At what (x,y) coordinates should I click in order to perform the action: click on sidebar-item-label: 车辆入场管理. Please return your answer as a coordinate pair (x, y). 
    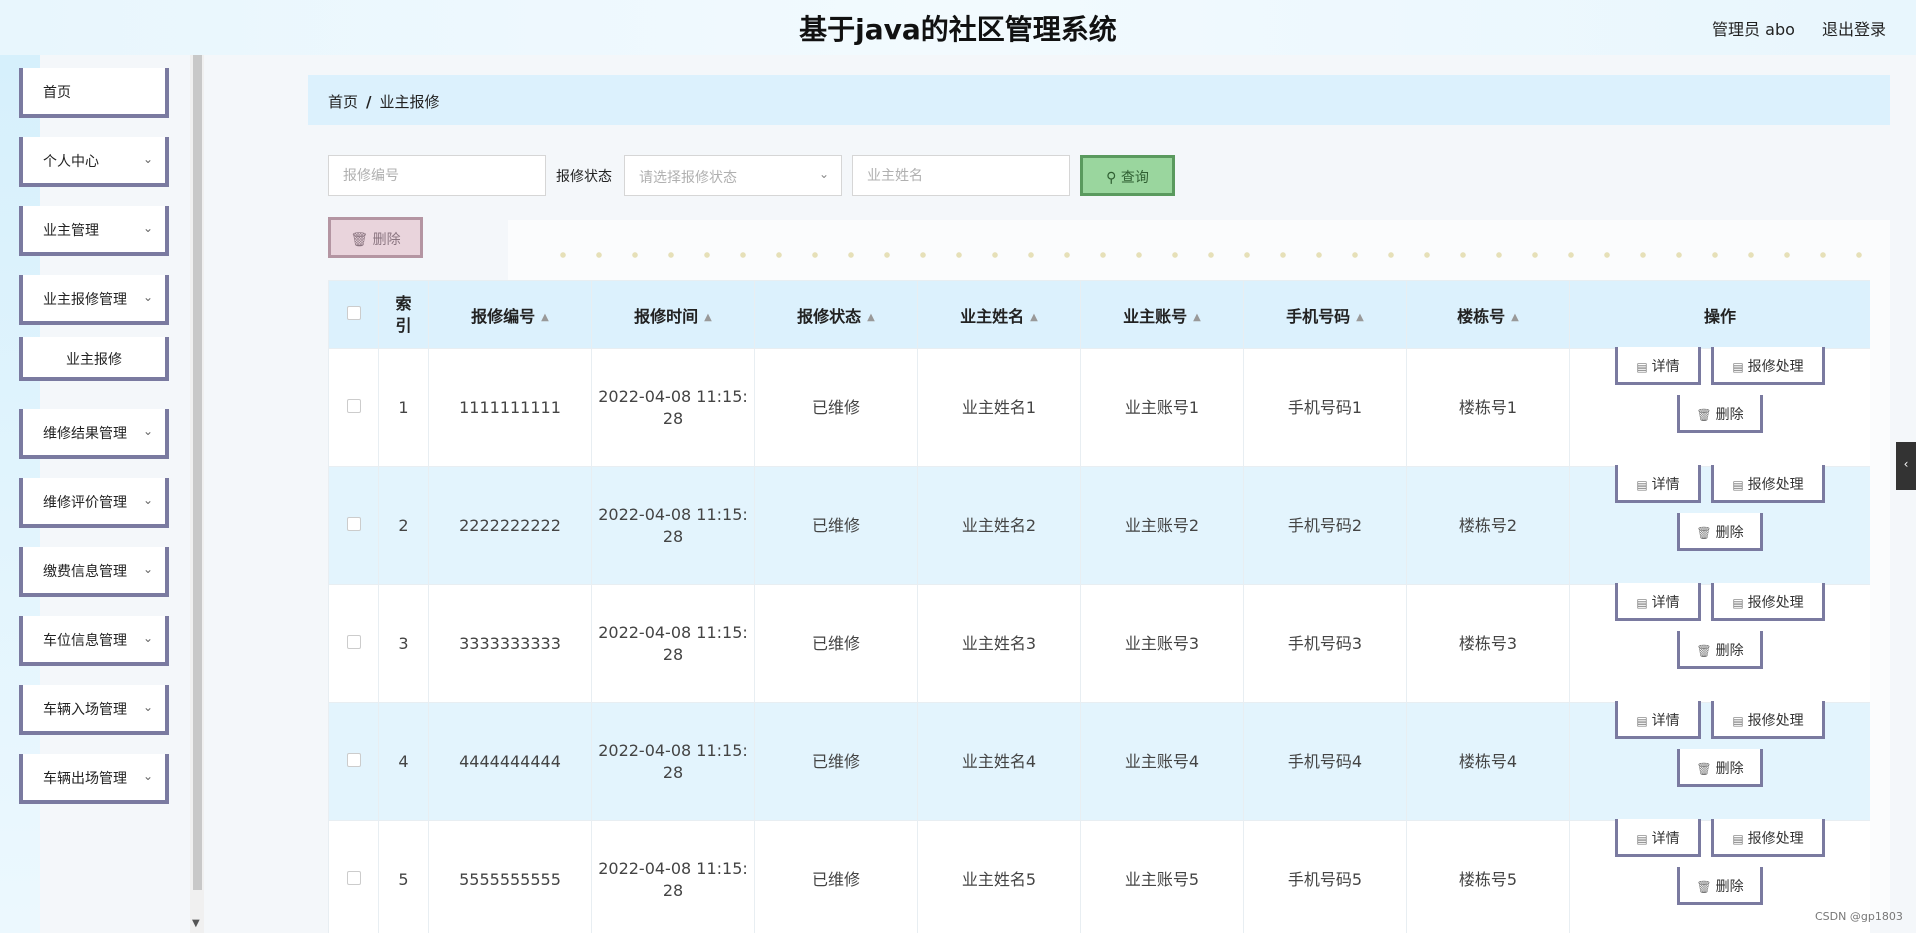
    Looking at the image, I should click on (85, 710).